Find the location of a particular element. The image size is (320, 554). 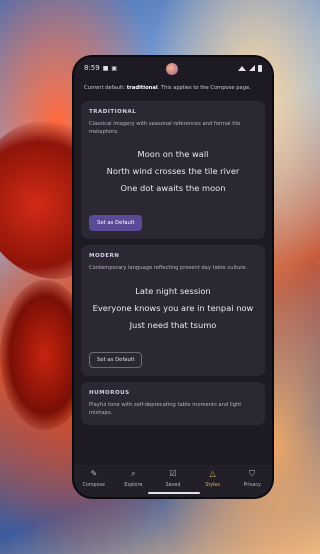

style-title: MODERN is located at coordinates (104, 256).